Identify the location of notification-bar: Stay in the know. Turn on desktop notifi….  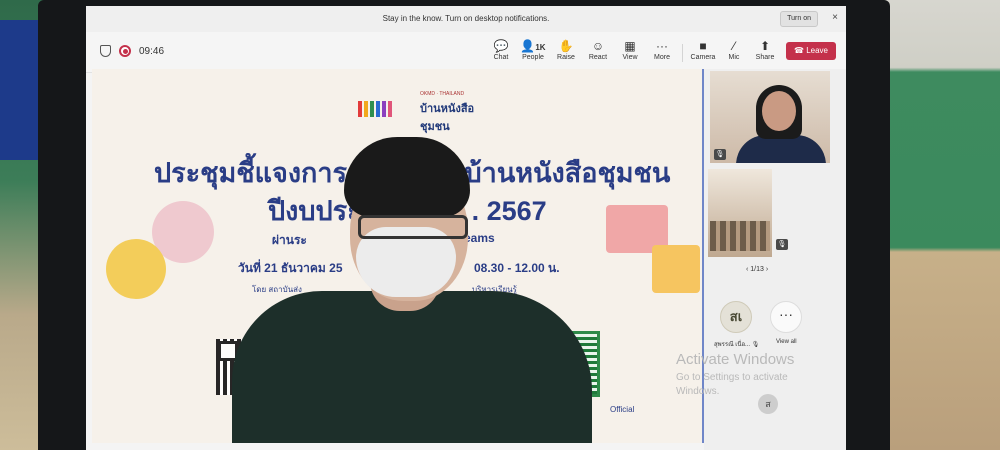
(466, 19).